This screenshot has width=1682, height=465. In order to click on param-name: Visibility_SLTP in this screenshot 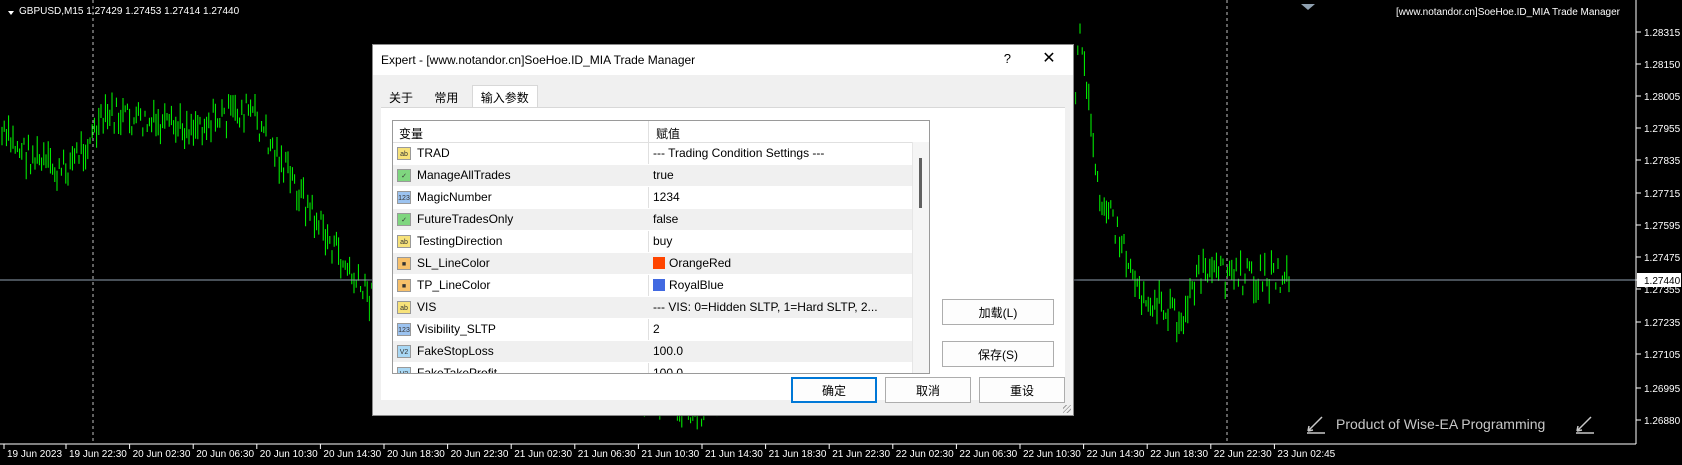, I will do `click(456, 329)`.